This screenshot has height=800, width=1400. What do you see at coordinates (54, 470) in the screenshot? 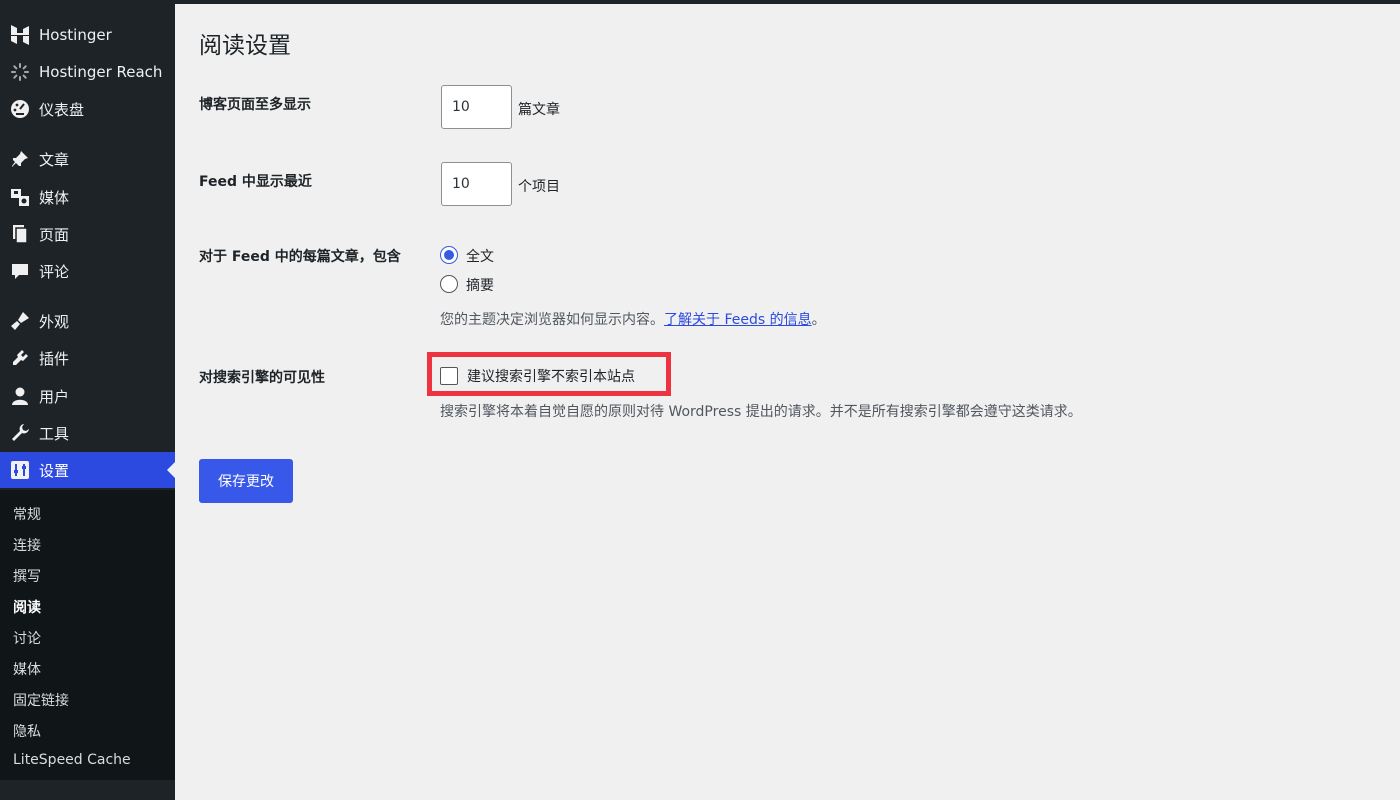
I see `sidebar-item-label: 设置` at bounding box center [54, 470].